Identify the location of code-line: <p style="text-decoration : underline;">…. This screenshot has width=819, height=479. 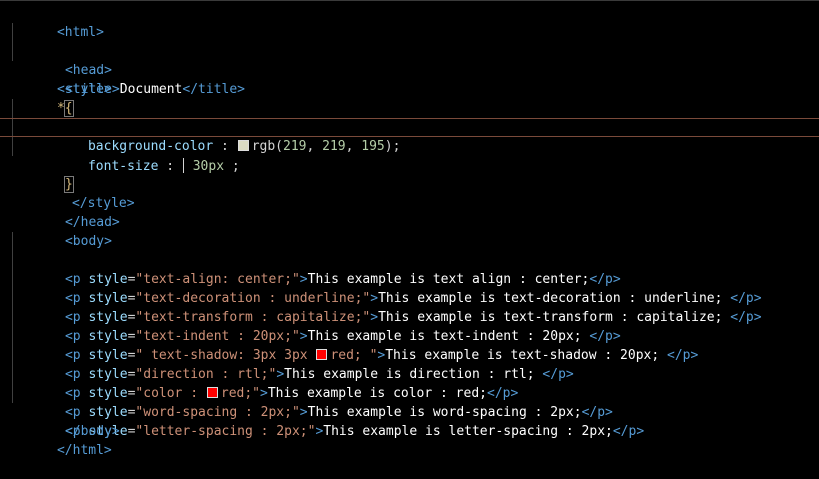
(409, 278).